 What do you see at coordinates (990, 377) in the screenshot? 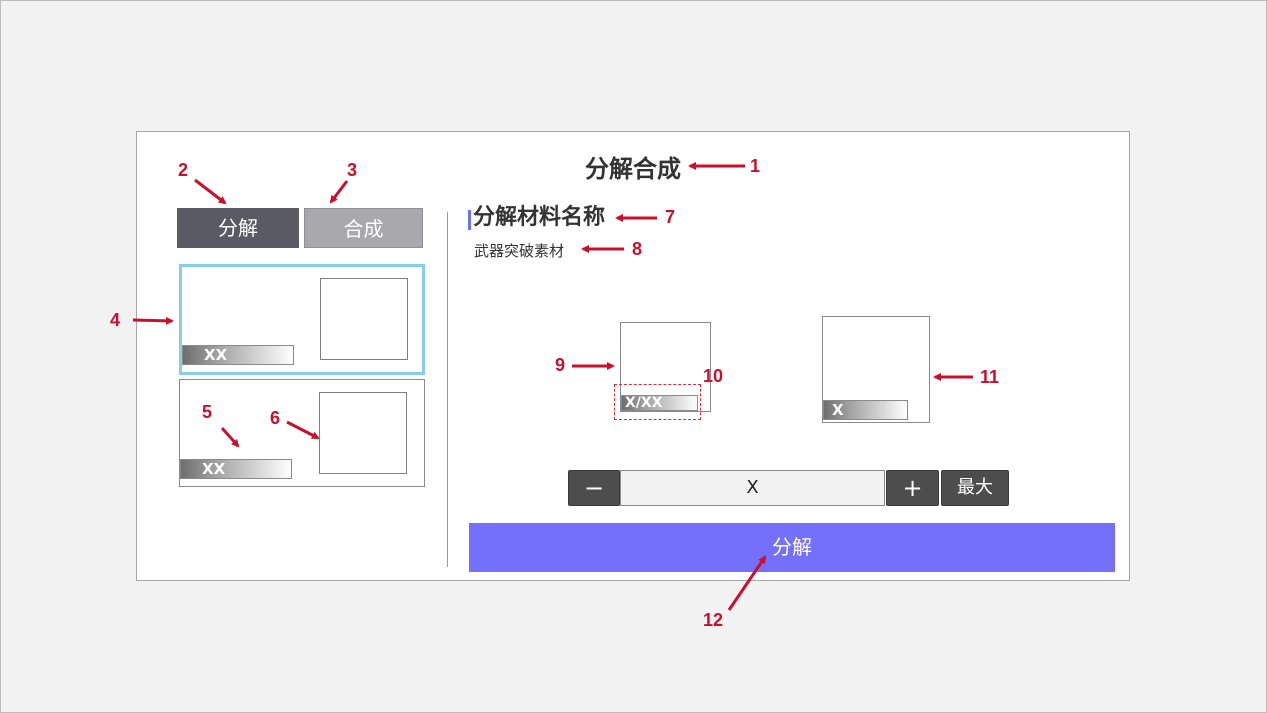
I see `callout-11: 11` at bounding box center [990, 377].